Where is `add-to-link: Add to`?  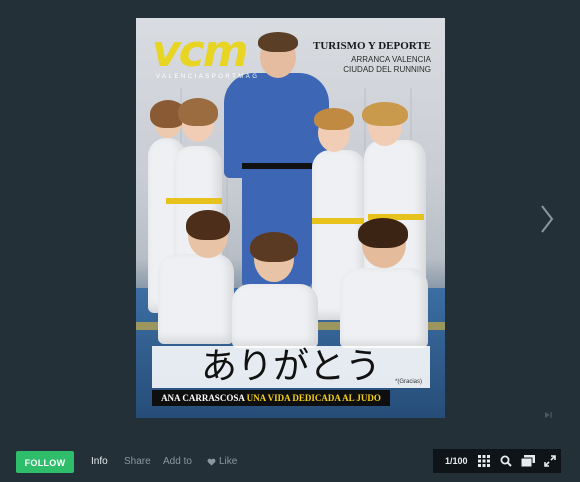
add-to-link: Add to is located at coordinates (177, 461).